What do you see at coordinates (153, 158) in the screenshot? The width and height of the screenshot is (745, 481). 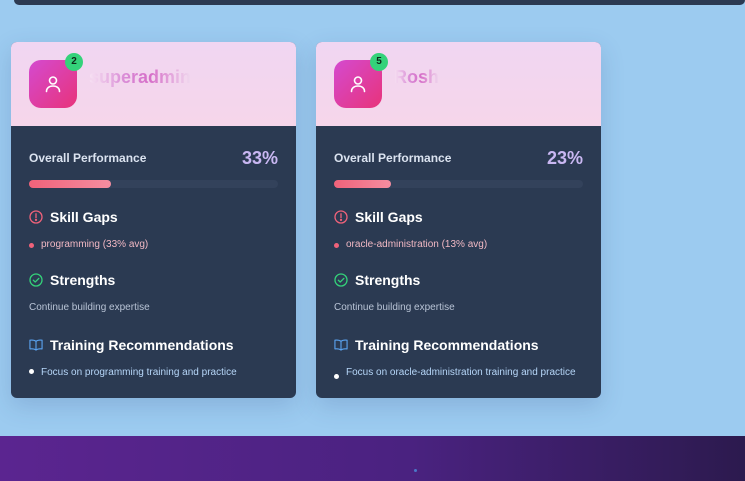 I see `performance-row: Overall Performance 33%` at bounding box center [153, 158].